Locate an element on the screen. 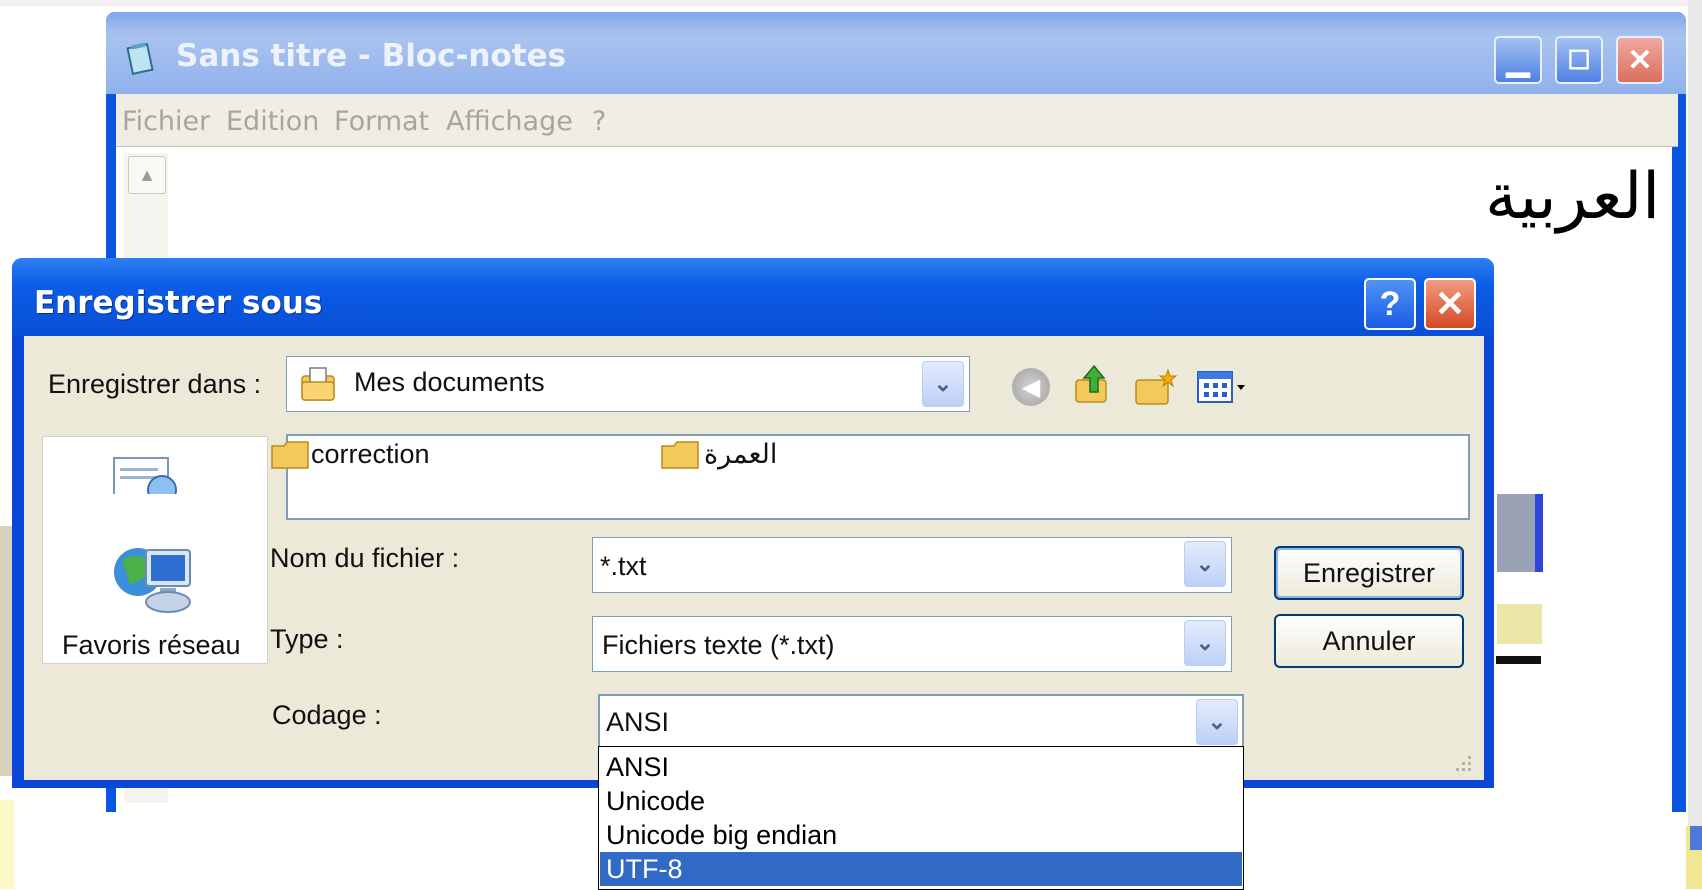 The height and width of the screenshot is (890, 1702). filename-value: *.txt is located at coordinates (623, 566).